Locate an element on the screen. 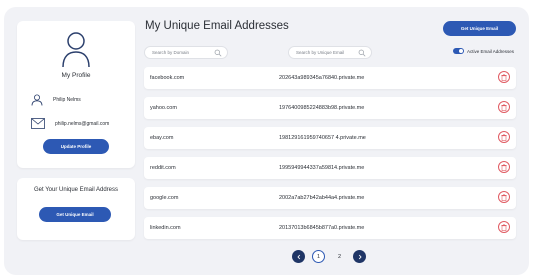  chevron-left-icon is located at coordinates (298, 256).